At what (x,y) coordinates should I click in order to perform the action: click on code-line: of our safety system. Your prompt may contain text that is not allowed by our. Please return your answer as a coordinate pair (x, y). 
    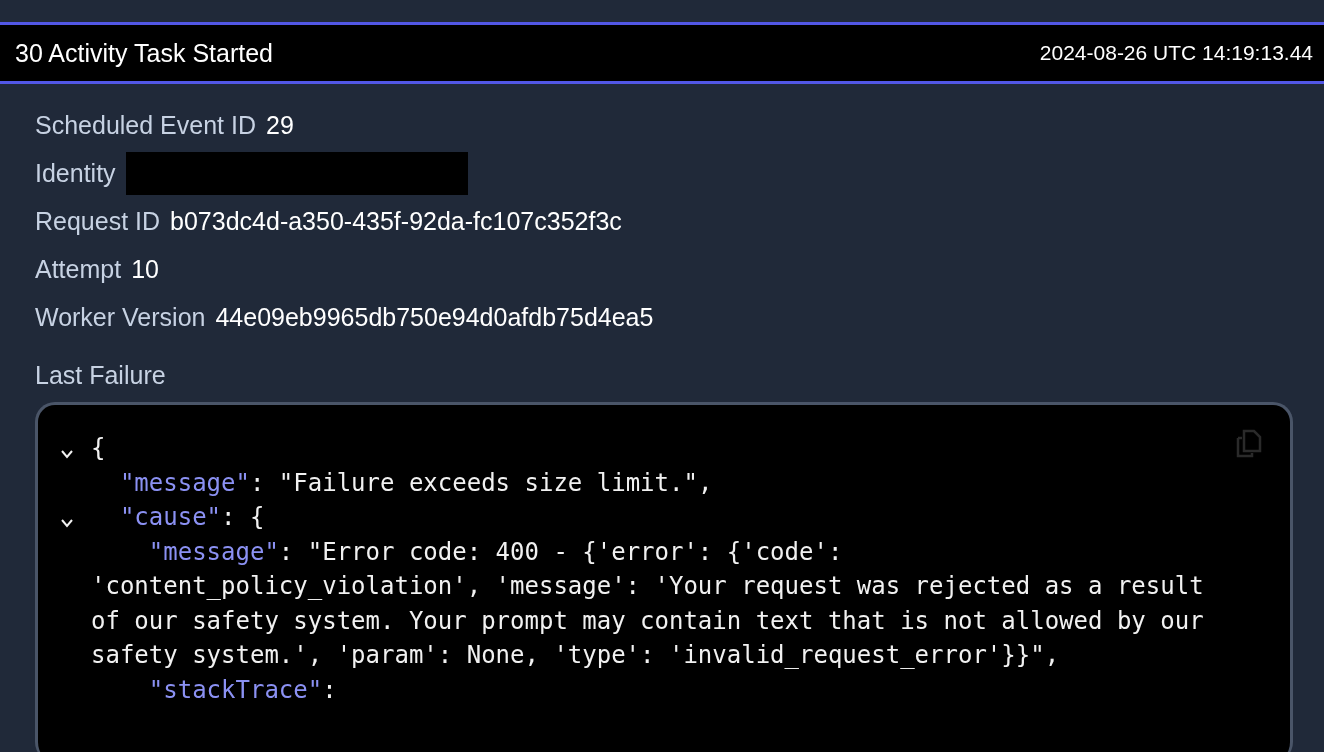
    Looking at the image, I should click on (647, 620).